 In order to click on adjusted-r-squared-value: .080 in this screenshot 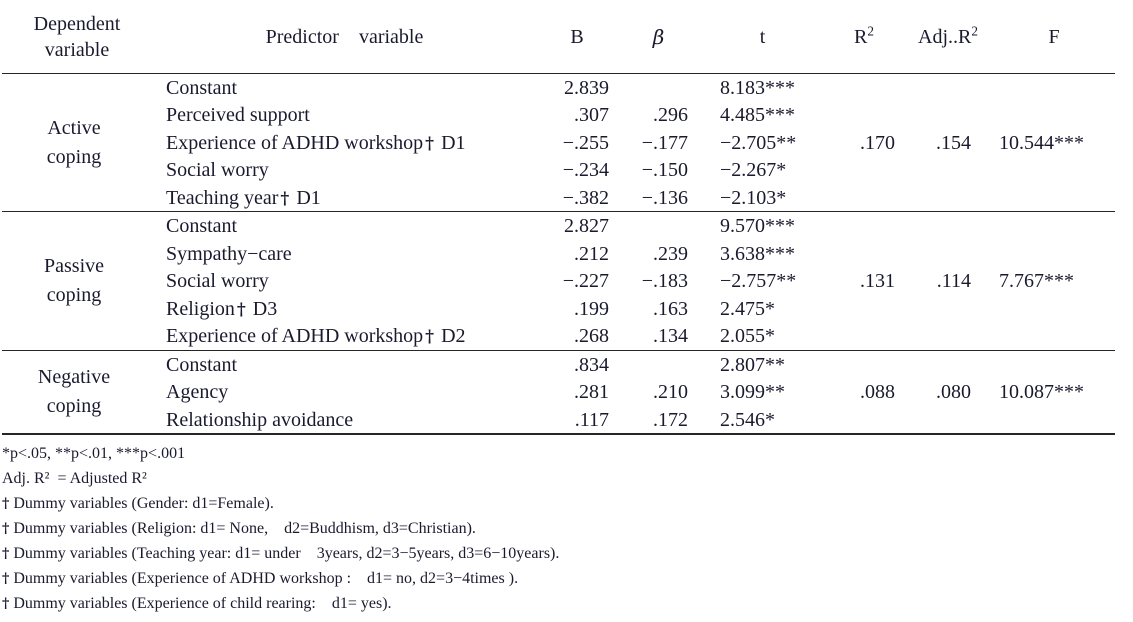, I will do `click(953, 392)`.